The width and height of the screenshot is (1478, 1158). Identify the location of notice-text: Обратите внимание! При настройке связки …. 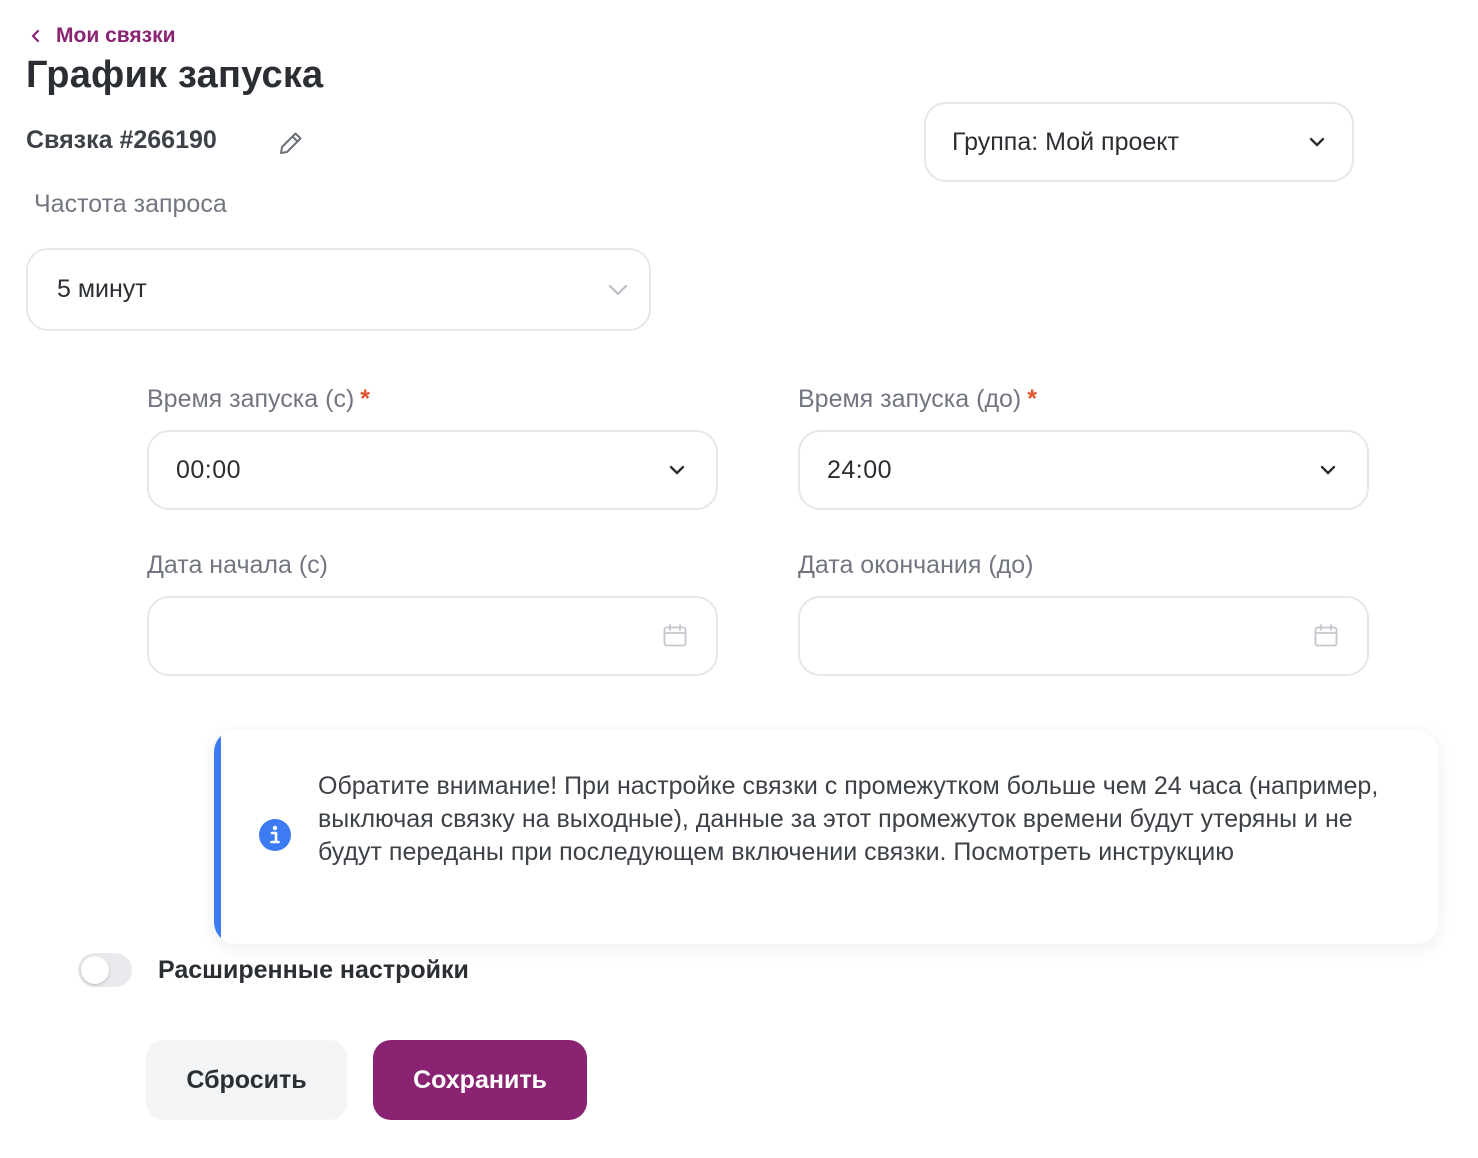
(848, 819).